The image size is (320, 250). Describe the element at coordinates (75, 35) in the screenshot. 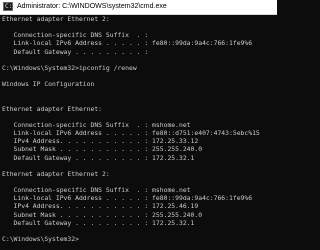

I see `console-line: Connection-specific DNS Suffix . :` at that location.